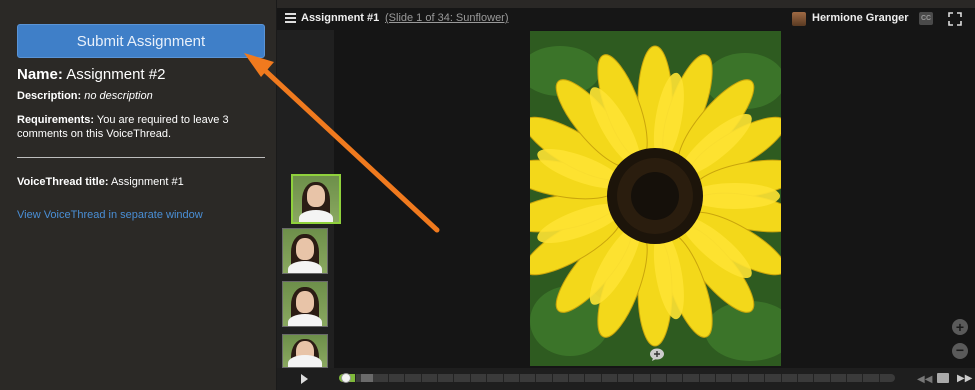 This screenshot has width=975, height=390. What do you see at coordinates (960, 327) in the screenshot?
I see `zoom-in-icon: +` at bounding box center [960, 327].